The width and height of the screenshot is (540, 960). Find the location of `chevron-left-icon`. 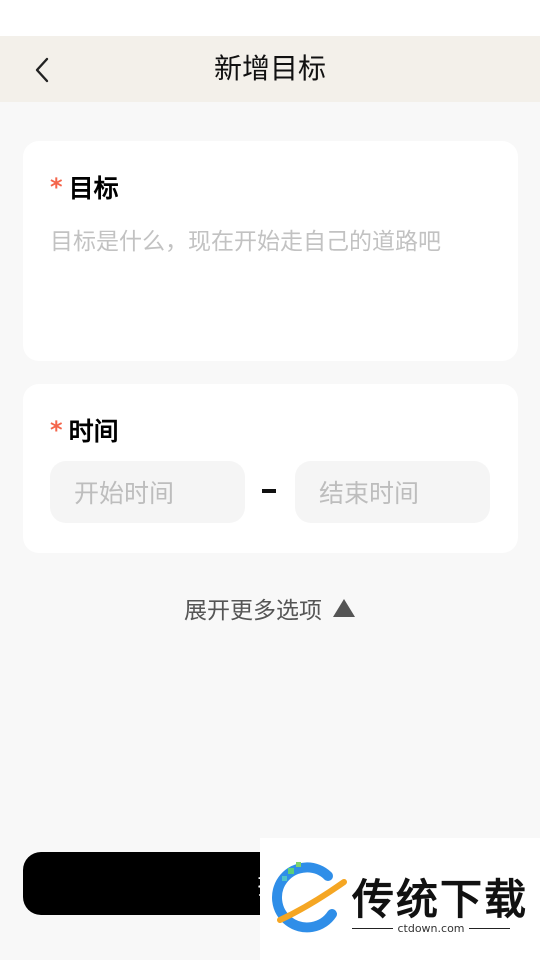

chevron-left-icon is located at coordinates (42, 70).